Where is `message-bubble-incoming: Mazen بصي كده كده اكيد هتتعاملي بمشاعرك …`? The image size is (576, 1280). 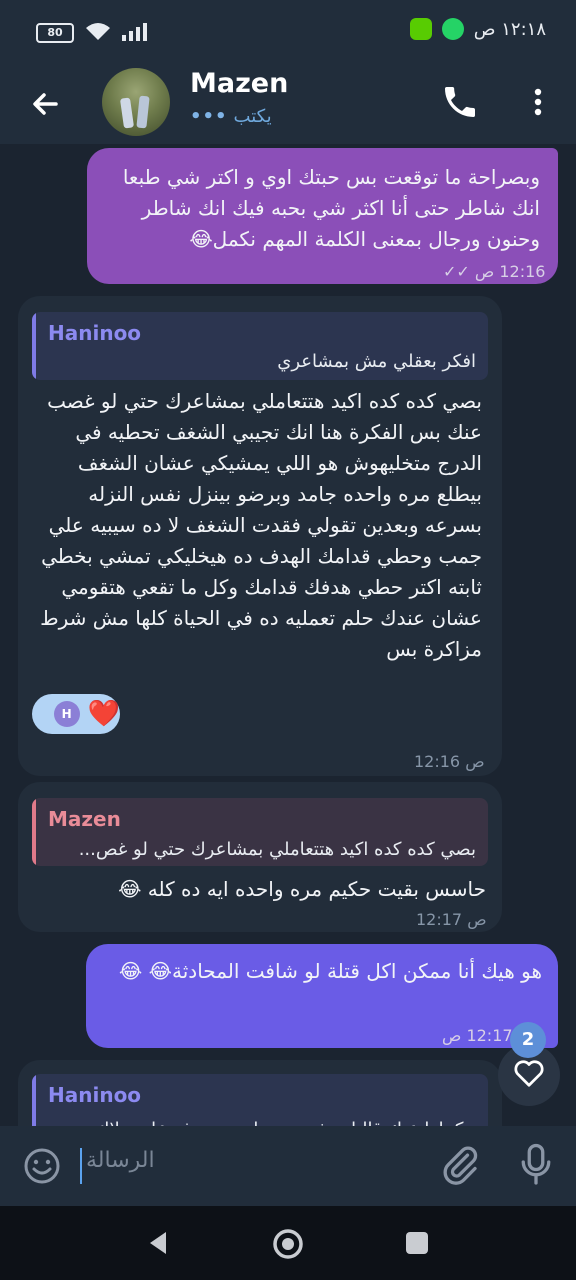 message-bubble-incoming: Mazen بصي كده كده اكيد هتتعاملي بمشاعرك … is located at coordinates (260, 857).